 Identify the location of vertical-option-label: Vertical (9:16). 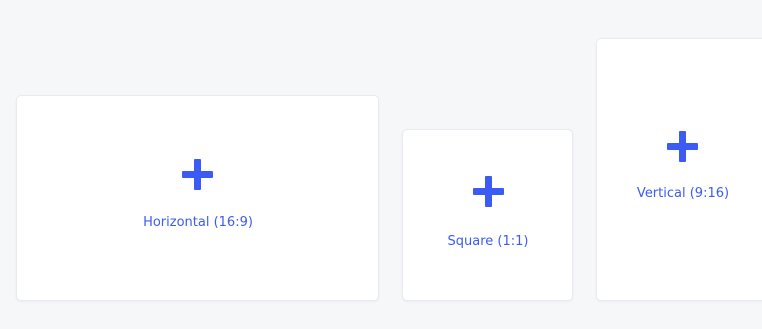
(683, 193).